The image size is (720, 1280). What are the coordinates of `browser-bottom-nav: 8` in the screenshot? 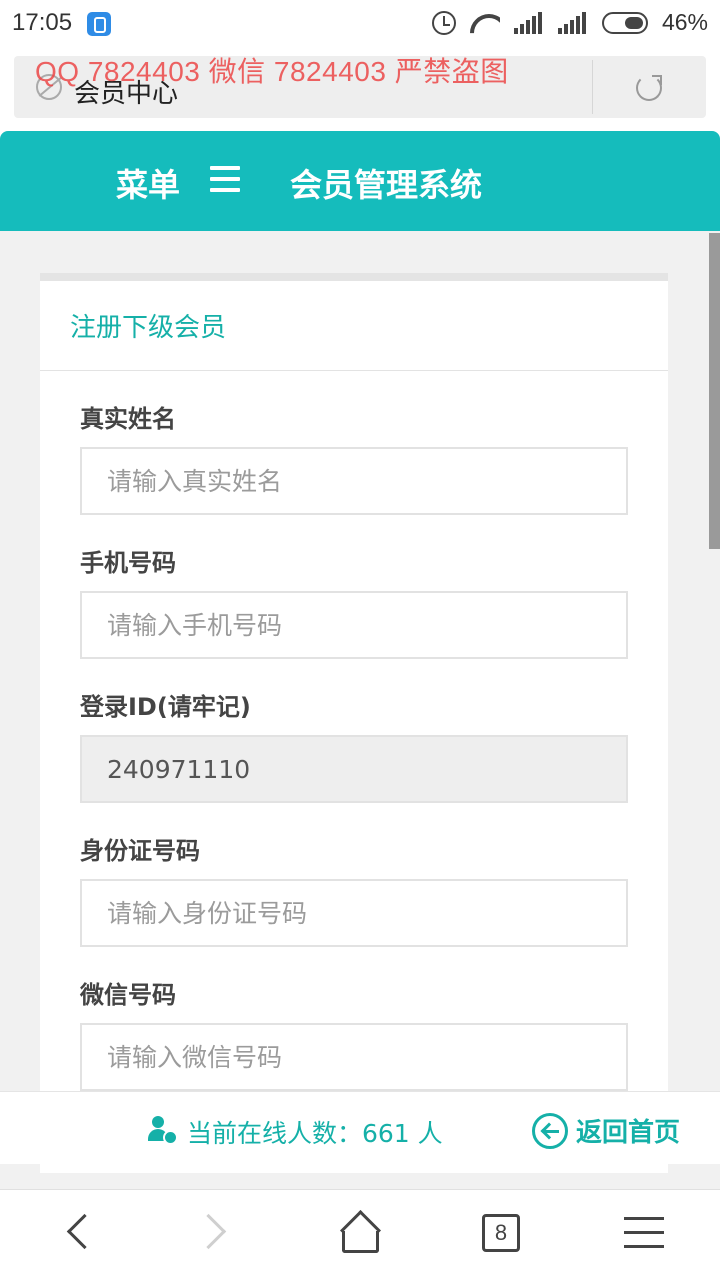 It's located at (360, 1234).